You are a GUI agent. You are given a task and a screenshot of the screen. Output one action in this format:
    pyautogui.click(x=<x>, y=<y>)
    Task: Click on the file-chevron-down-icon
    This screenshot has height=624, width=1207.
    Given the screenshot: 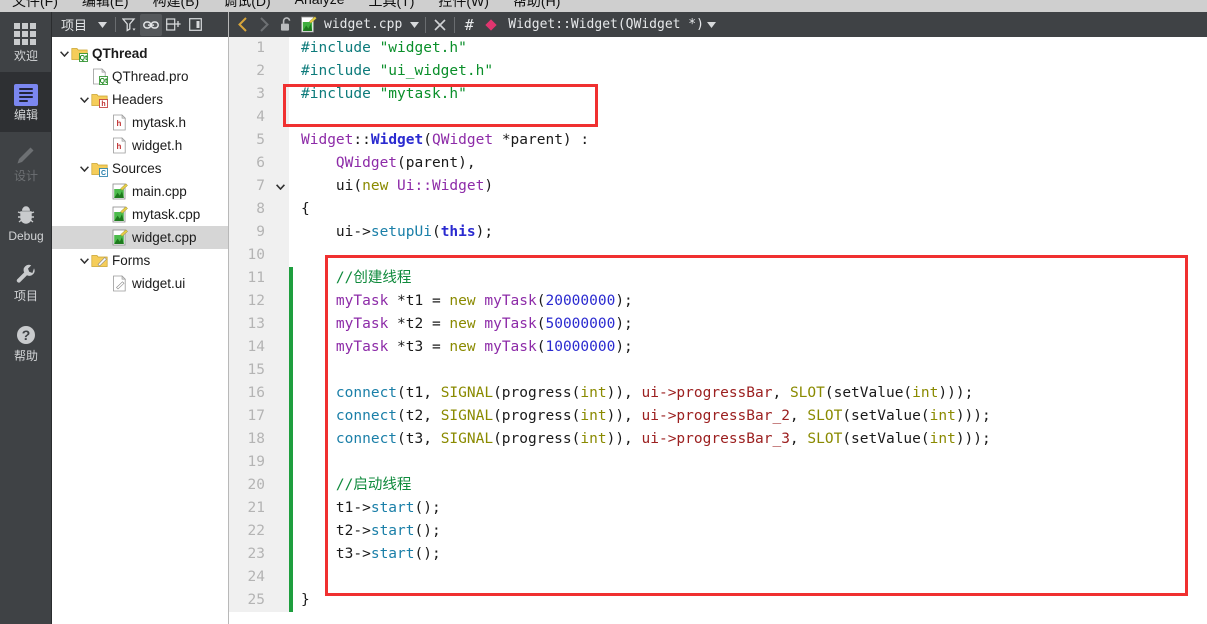 What is the action you would take?
    pyautogui.click(x=414, y=25)
    